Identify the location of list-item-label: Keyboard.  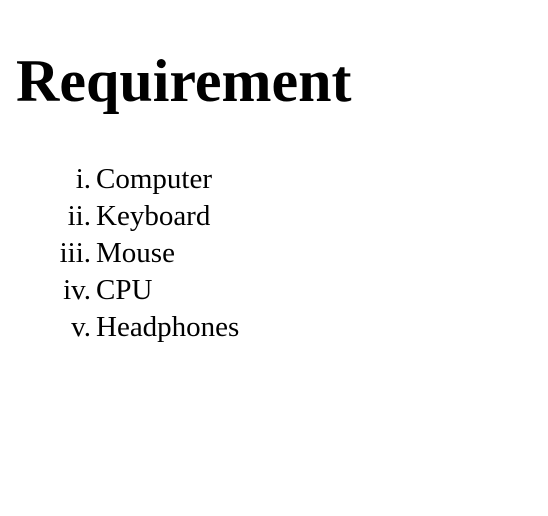
(153, 216).